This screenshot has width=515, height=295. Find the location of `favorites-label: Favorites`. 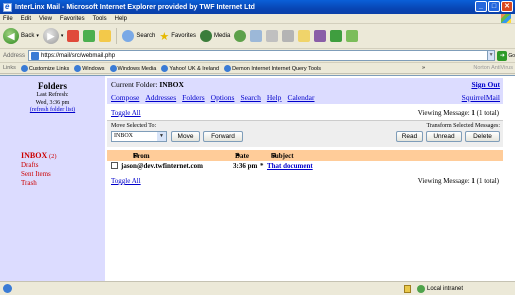

favorites-label: Favorites is located at coordinates (183, 36).